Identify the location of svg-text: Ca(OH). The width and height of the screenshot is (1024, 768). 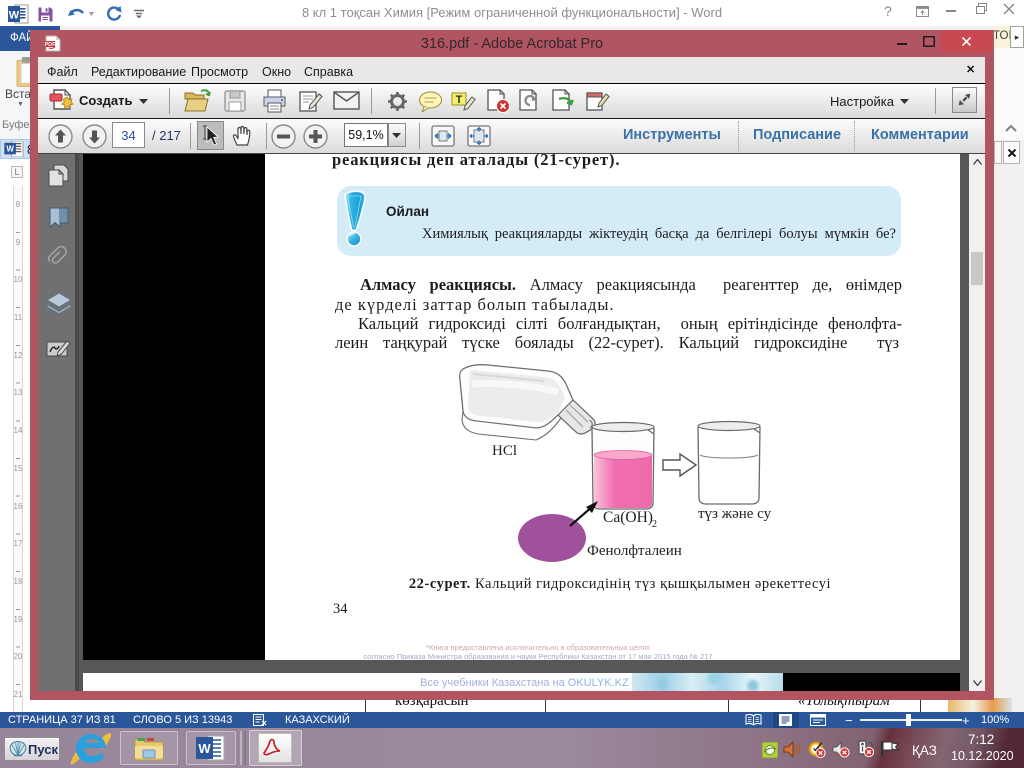
(628, 517).